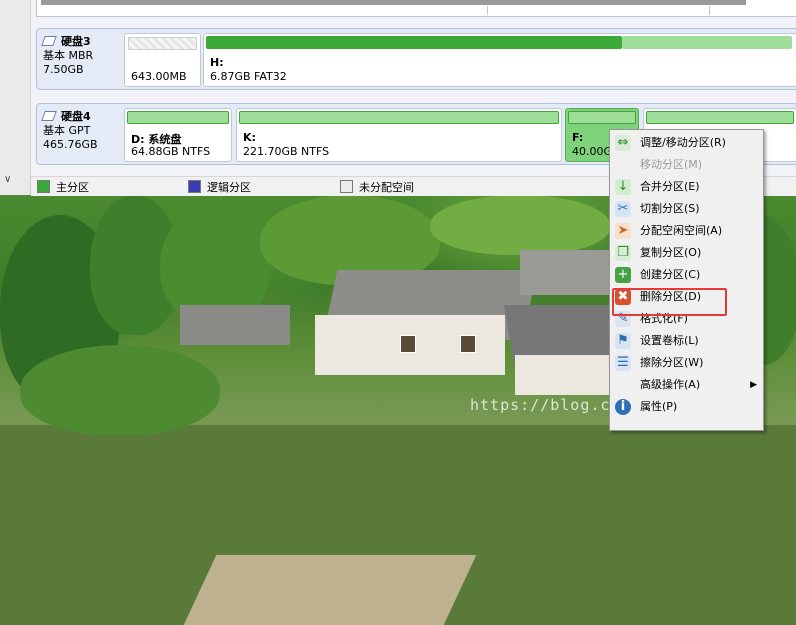 The image size is (796, 625). What do you see at coordinates (623, 143) in the screenshot?
I see `resize-icon: ⇔` at bounding box center [623, 143].